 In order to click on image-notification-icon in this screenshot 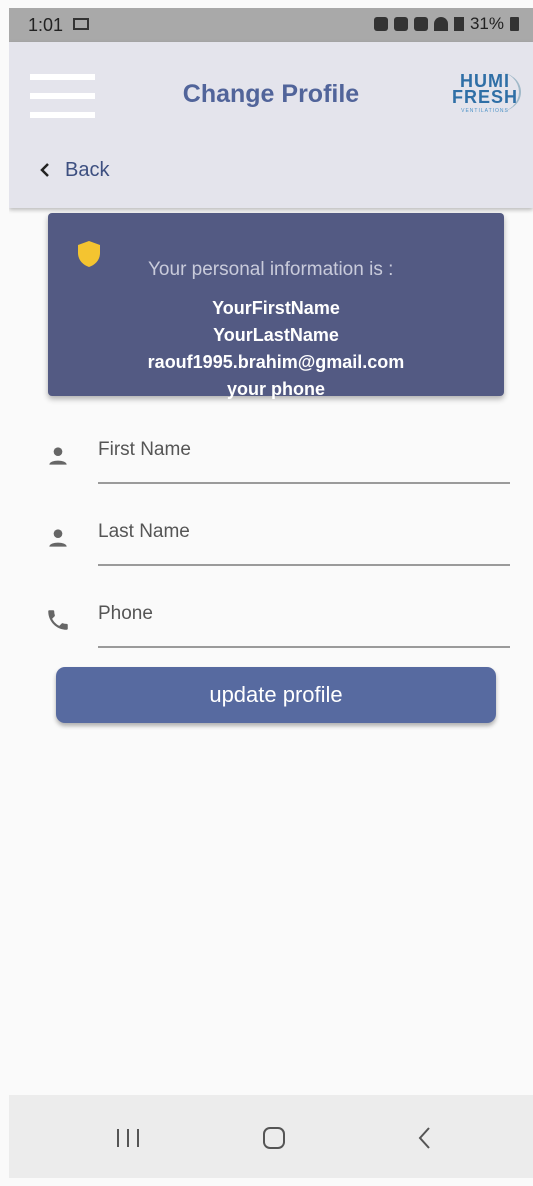, I will do `click(81, 24)`.